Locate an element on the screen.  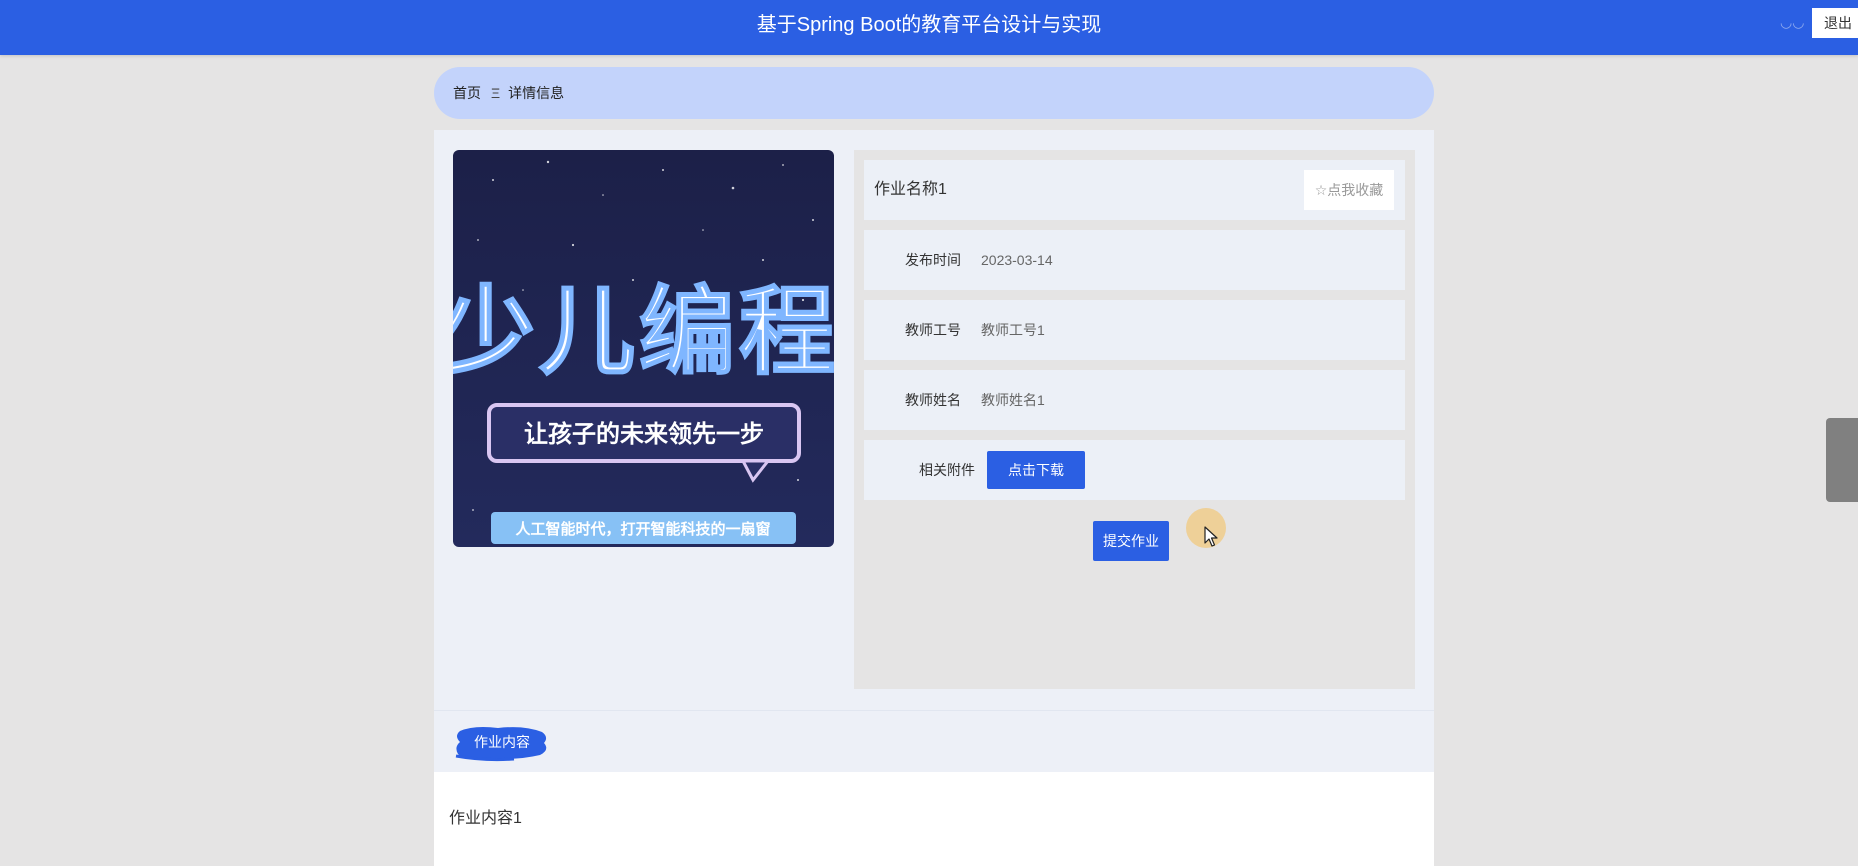
field-value: 教师工号1 is located at coordinates (1013, 330).